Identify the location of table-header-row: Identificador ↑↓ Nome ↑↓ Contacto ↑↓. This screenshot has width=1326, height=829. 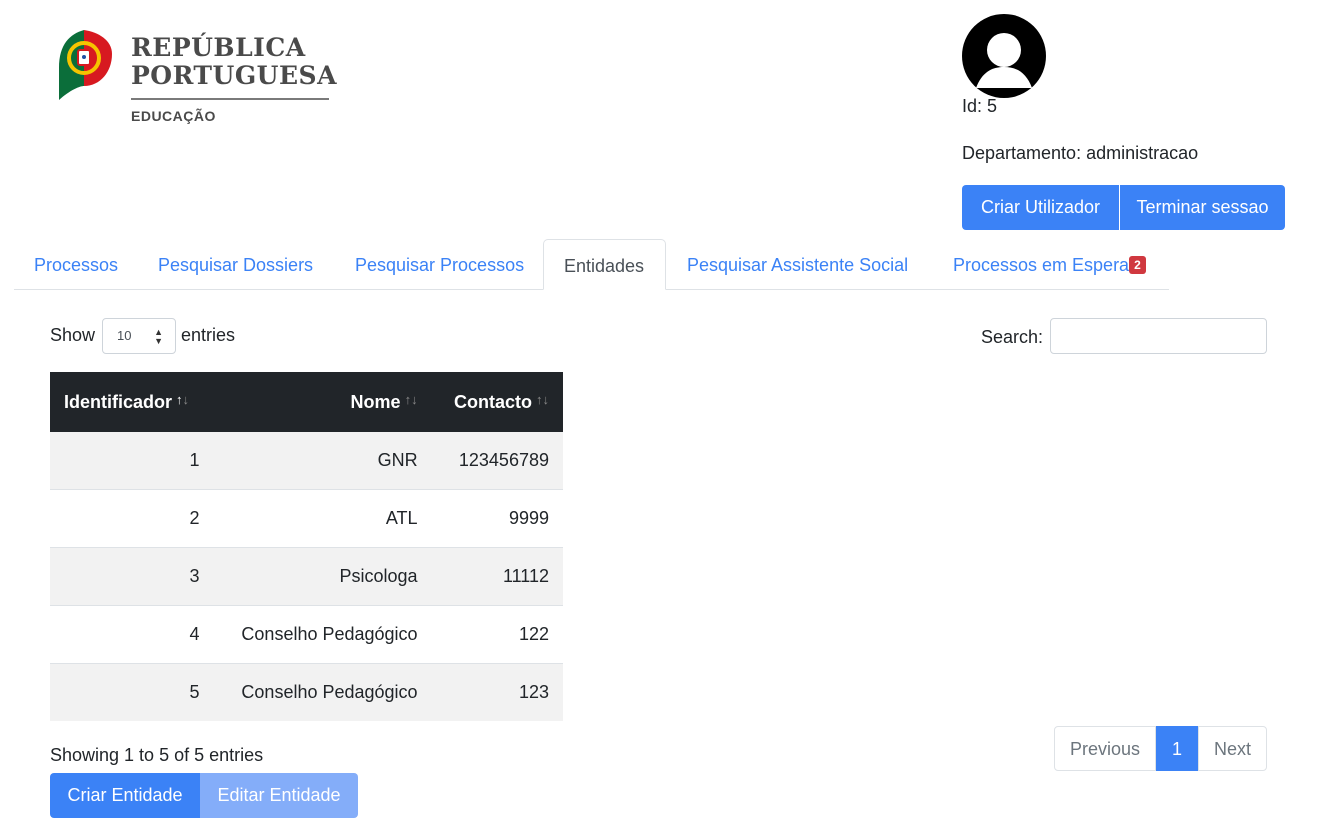
(306, 402).